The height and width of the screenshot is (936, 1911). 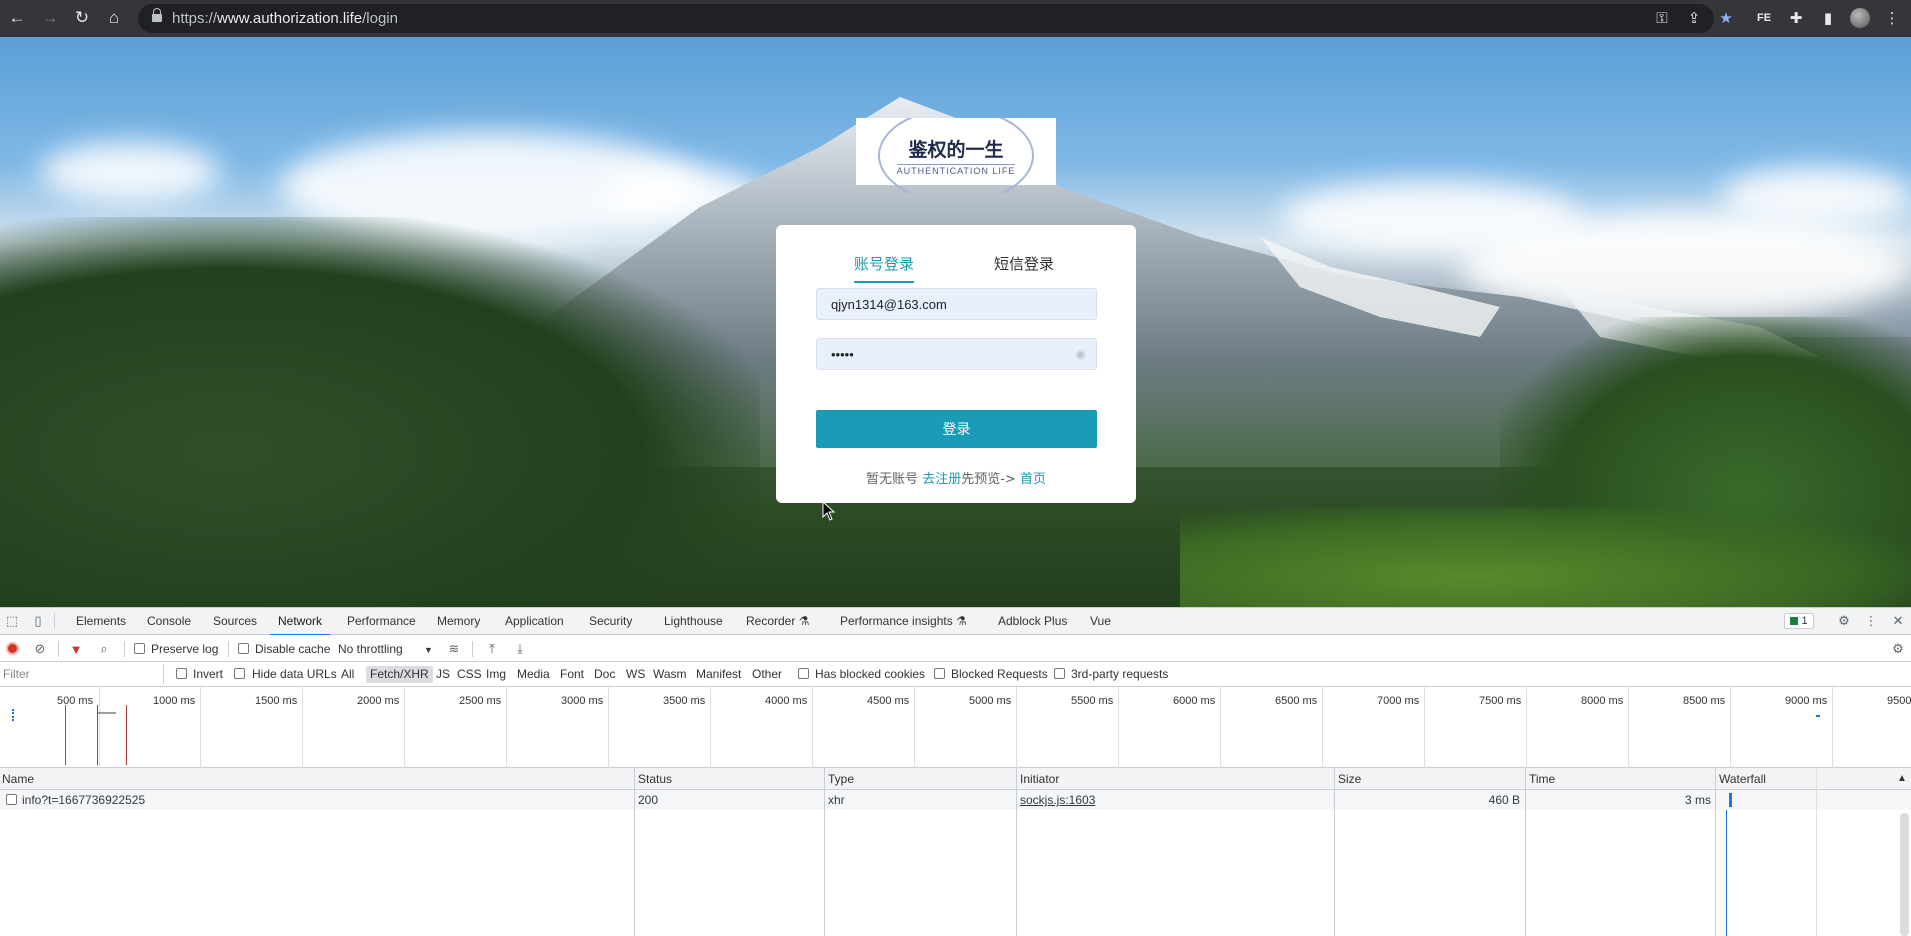 I want to click on col-initiator: Initiator, so click(x=1038, y=779).